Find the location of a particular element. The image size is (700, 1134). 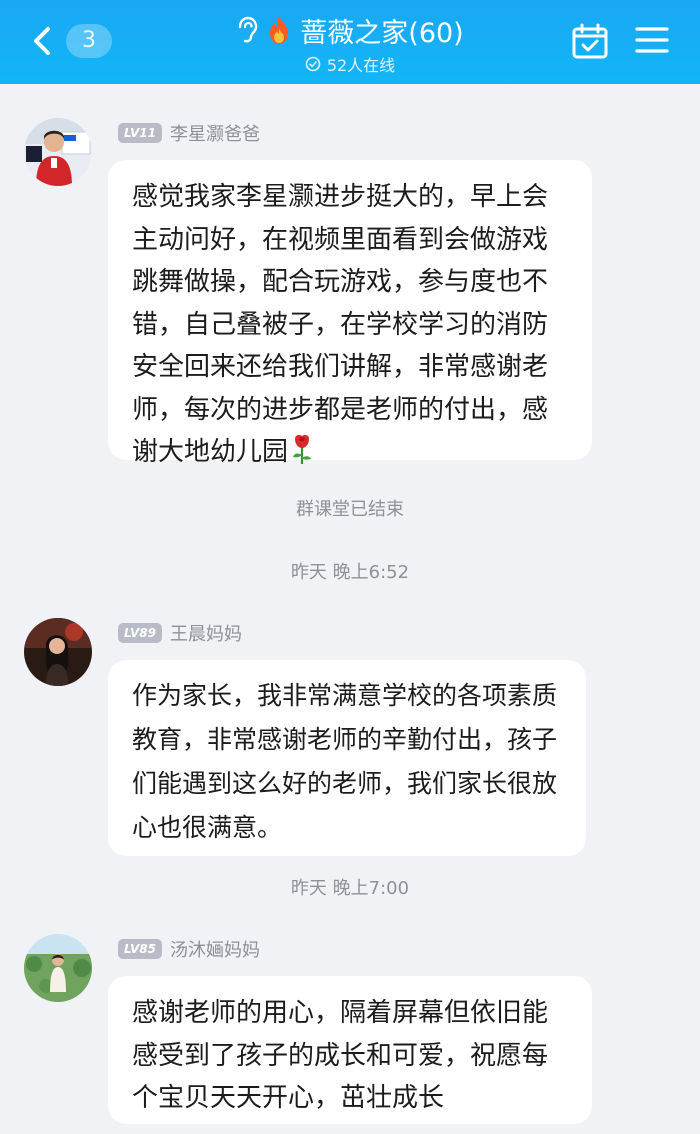

sender-line: LV11 李星灏爸爸 is located at coordinates (189, 133).